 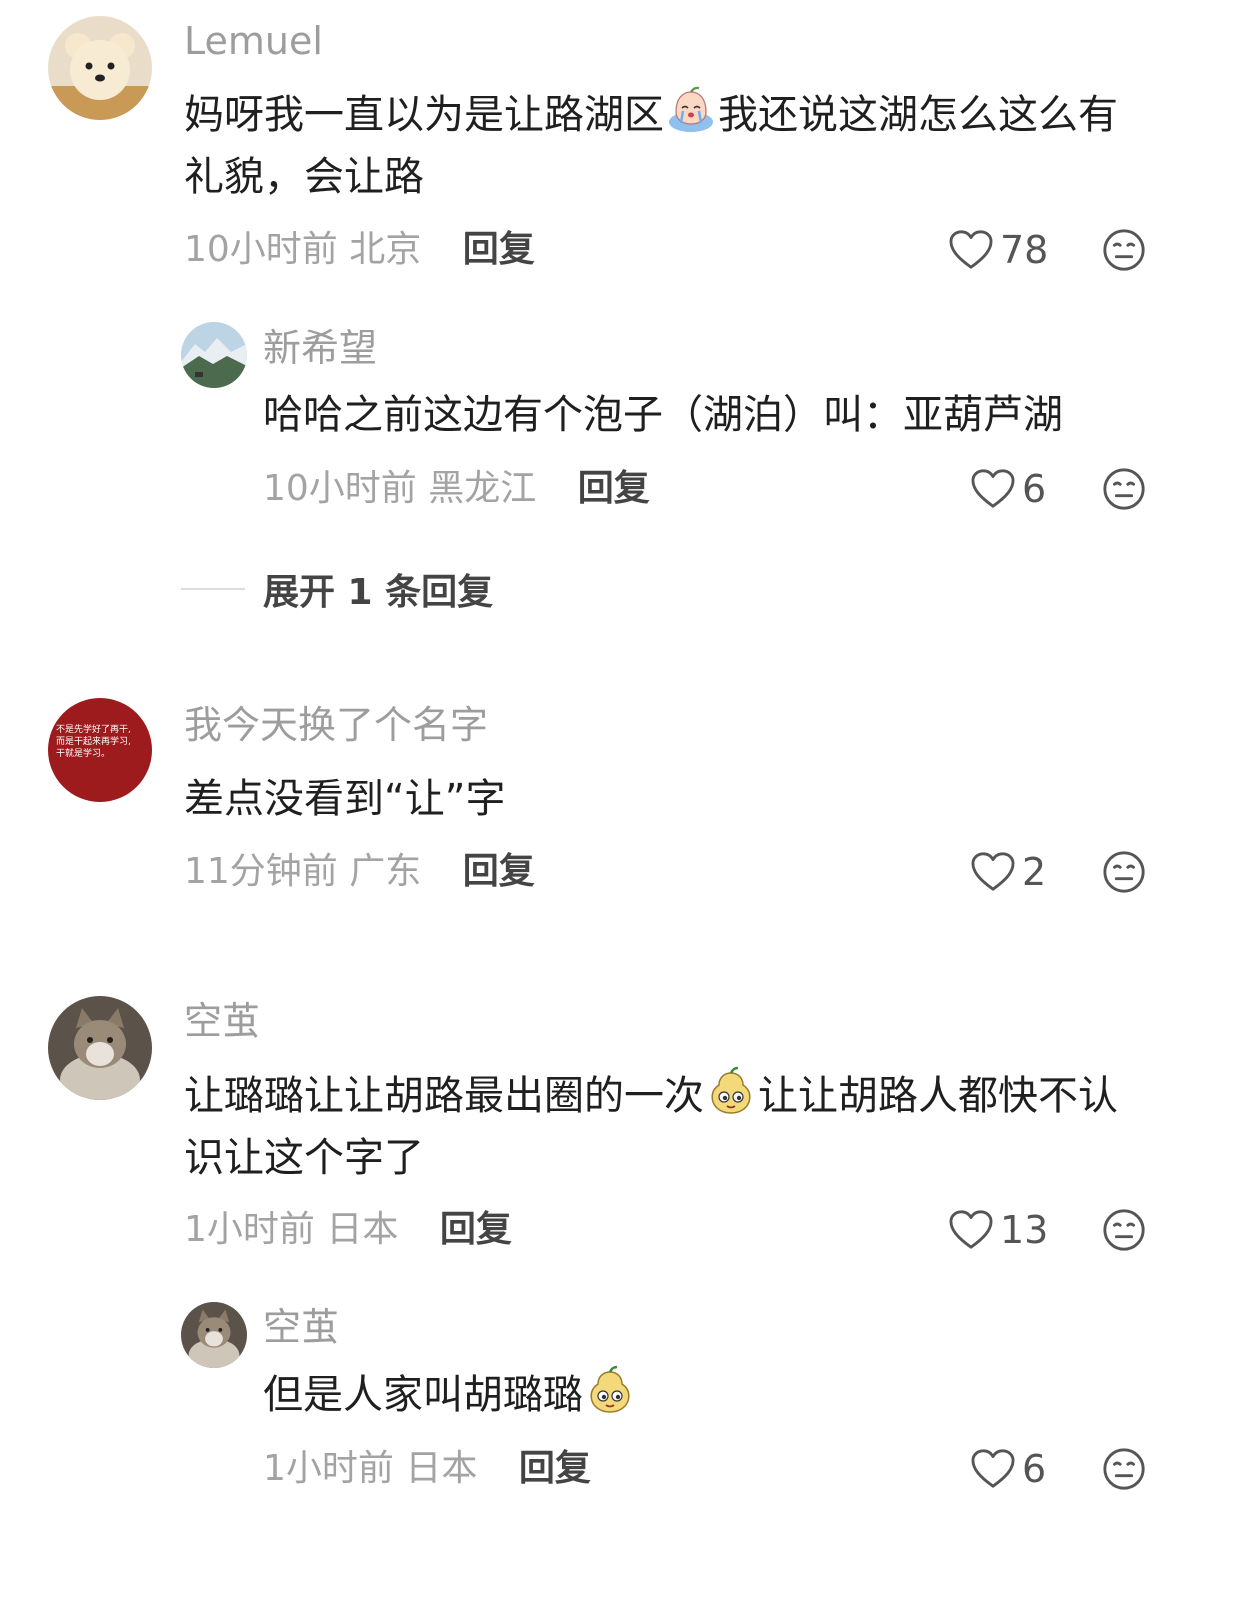 What do you see at coordinates (669, 146) in the screenshot?
I see `comment-text: 妈呀我一直以为是让路湖区 我还说这湖怎么这么有礼貌，会让路` at bounding box center [669, 146].